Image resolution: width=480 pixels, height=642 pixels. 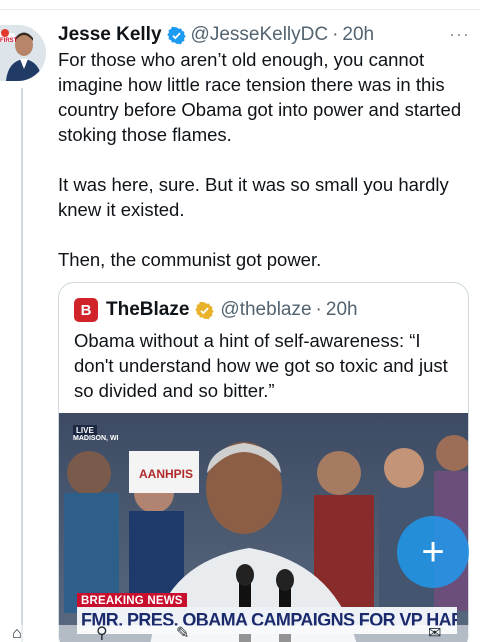 I want to click on author-handle: @JesseKellyDC, so click(x=260, y=35).